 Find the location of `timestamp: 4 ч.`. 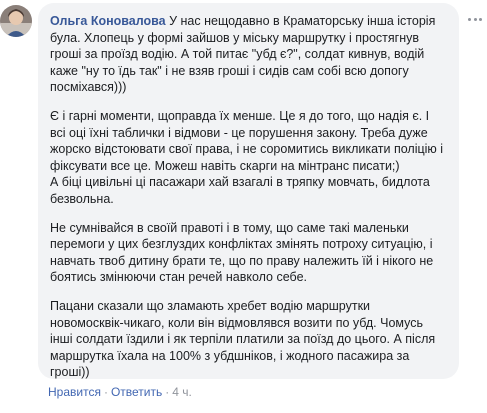

timestamp: 4 ч. is located at coordinates (182, 392).